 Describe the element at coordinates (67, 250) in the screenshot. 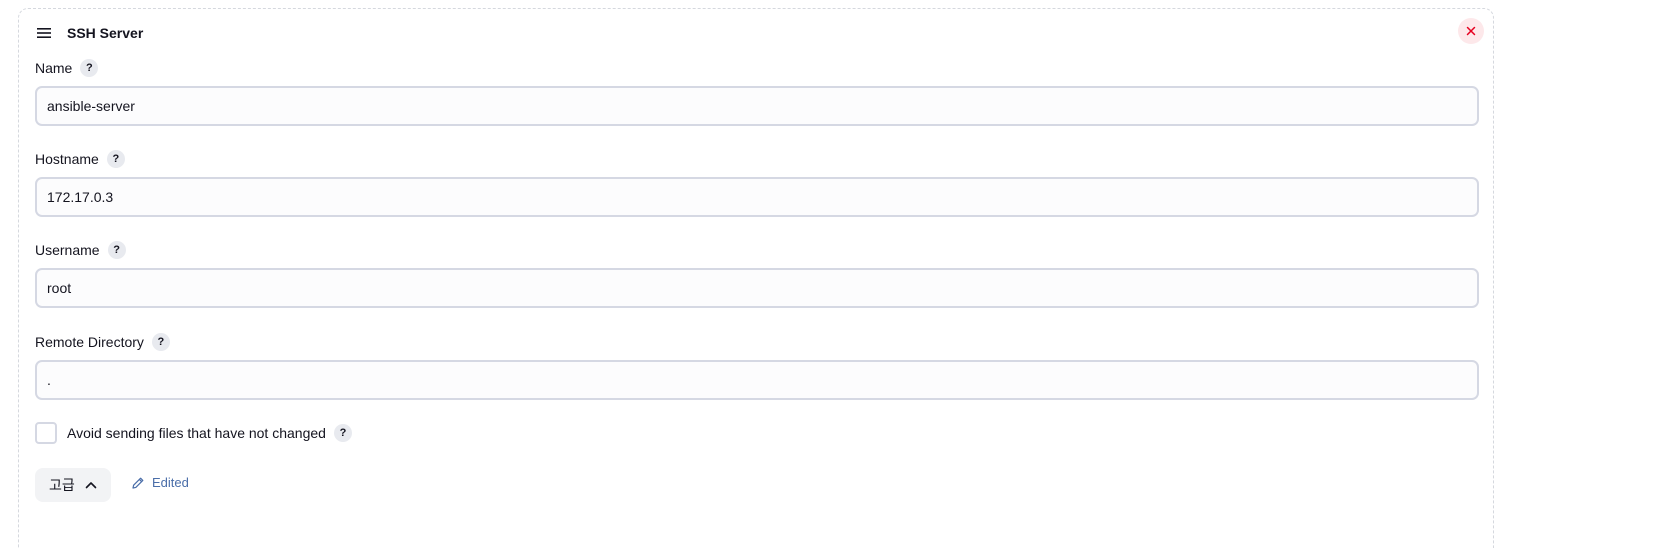

I see `username-label: Username` at that location.